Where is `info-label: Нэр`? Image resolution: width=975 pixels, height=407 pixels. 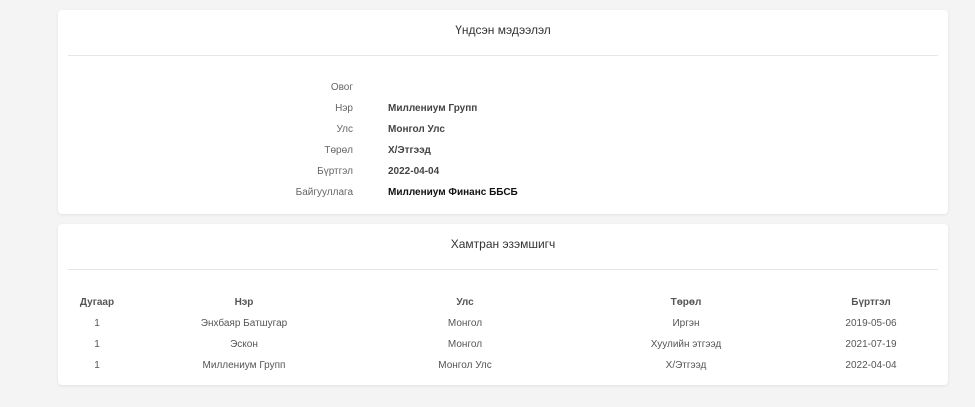 info-label: Нэр is located at coordinates (344, 108).